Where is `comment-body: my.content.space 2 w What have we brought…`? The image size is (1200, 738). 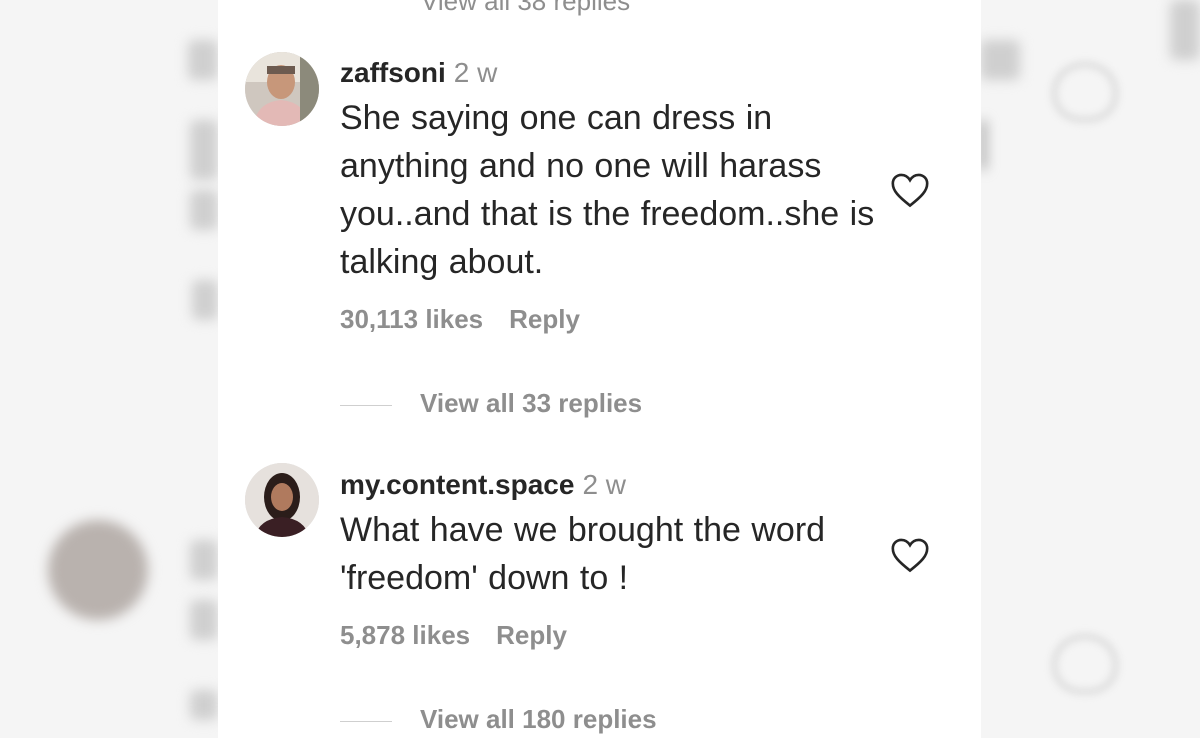 comment-body: my.content.space 2 w What have we brought… is located at coordinates (610, 559).